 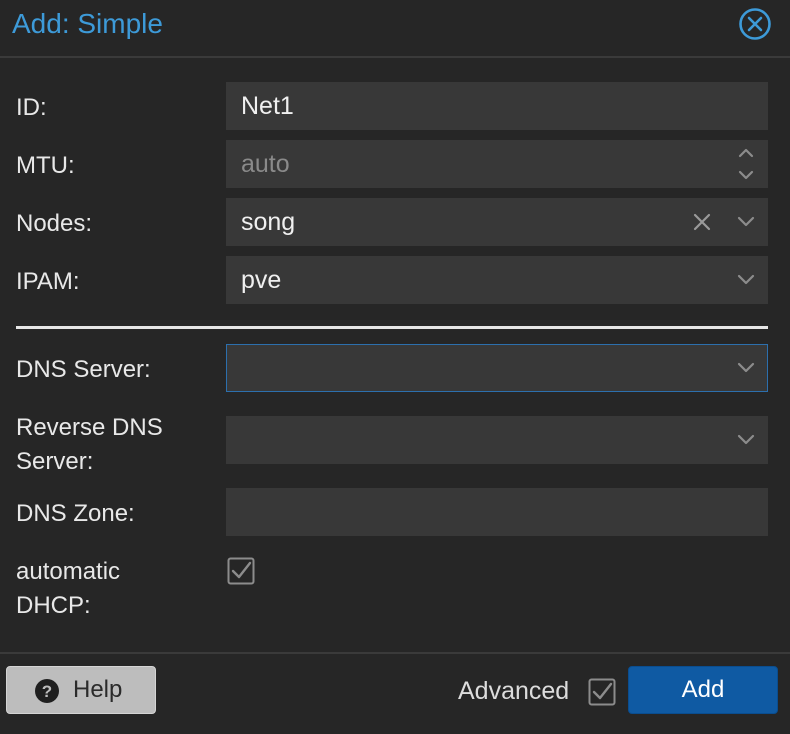 What do you see at coordinates (68, 571) in the screenshot?
I see `automatic-dhcp-label-line1: automatic` at bounding box center [68, 571].